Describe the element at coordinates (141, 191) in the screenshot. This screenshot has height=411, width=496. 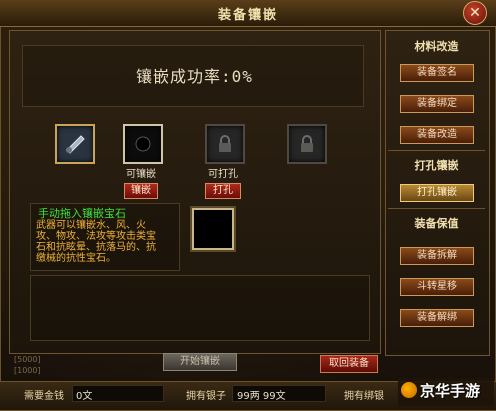
I see `inlay-button: 镶嵌` at that location.